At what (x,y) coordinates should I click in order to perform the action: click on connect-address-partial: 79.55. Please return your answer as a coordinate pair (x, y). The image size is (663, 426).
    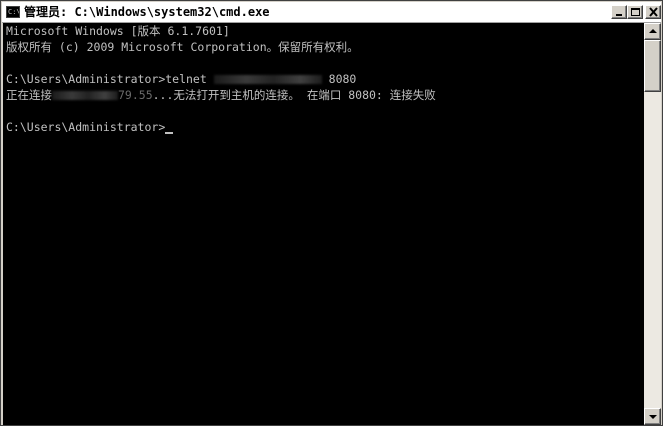
    Looking at the image, I should click on (135, 95).